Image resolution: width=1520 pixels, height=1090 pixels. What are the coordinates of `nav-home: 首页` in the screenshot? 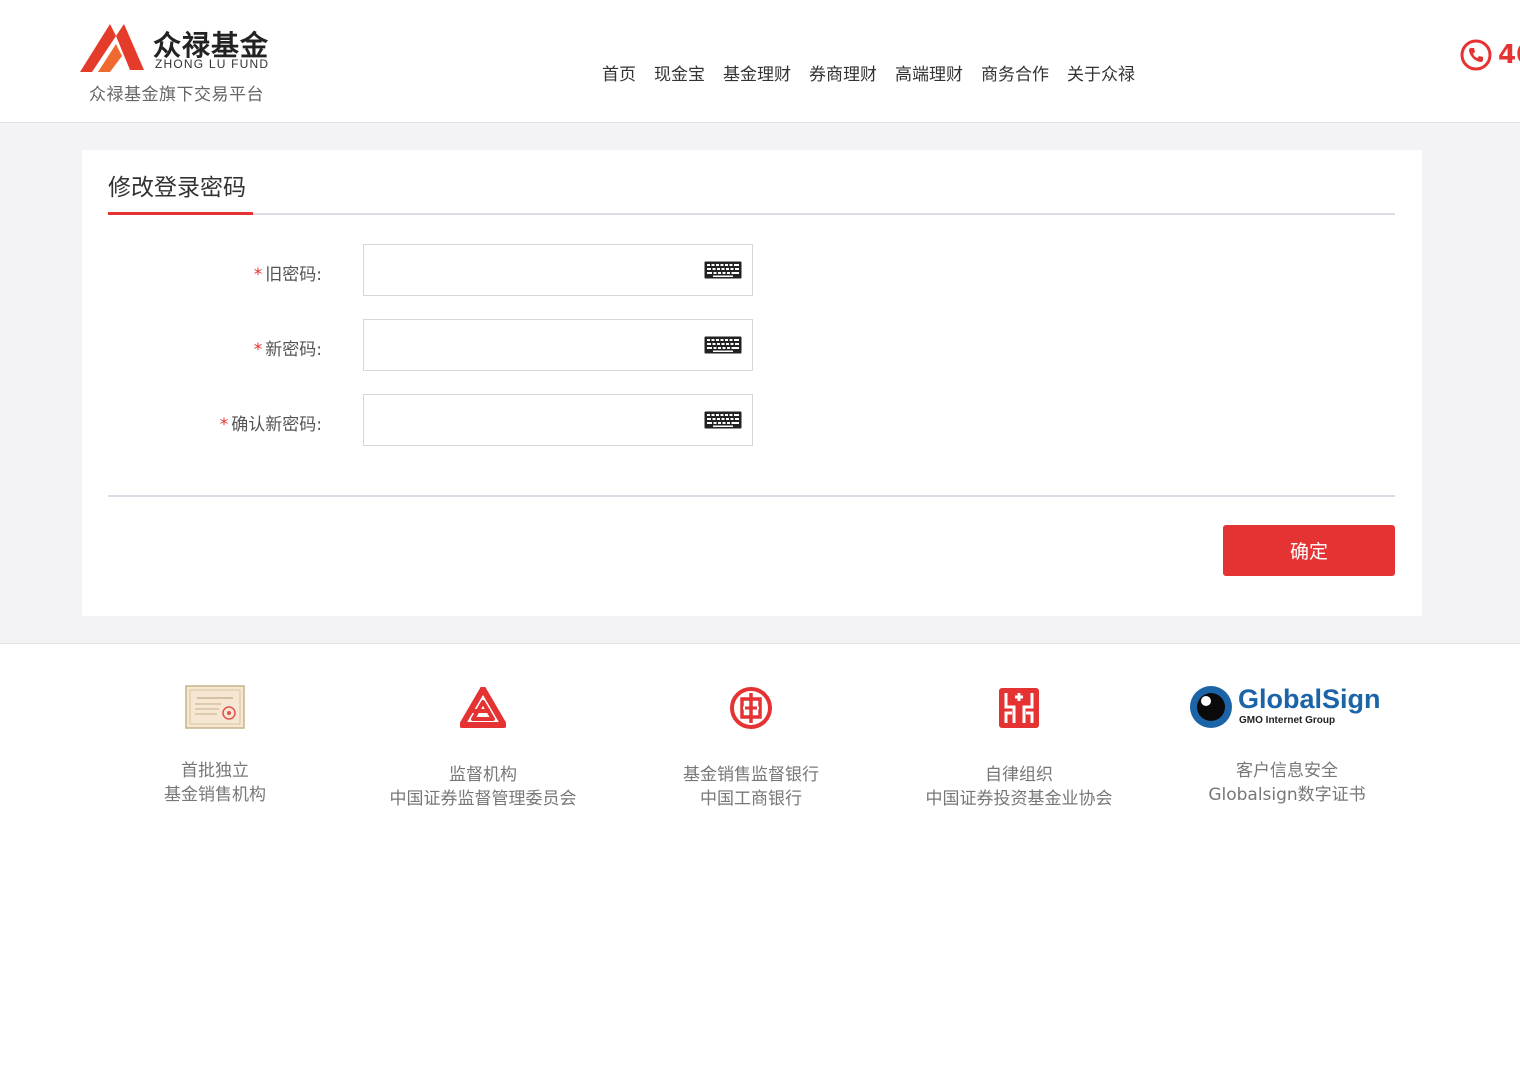 It's located at (619, 72).